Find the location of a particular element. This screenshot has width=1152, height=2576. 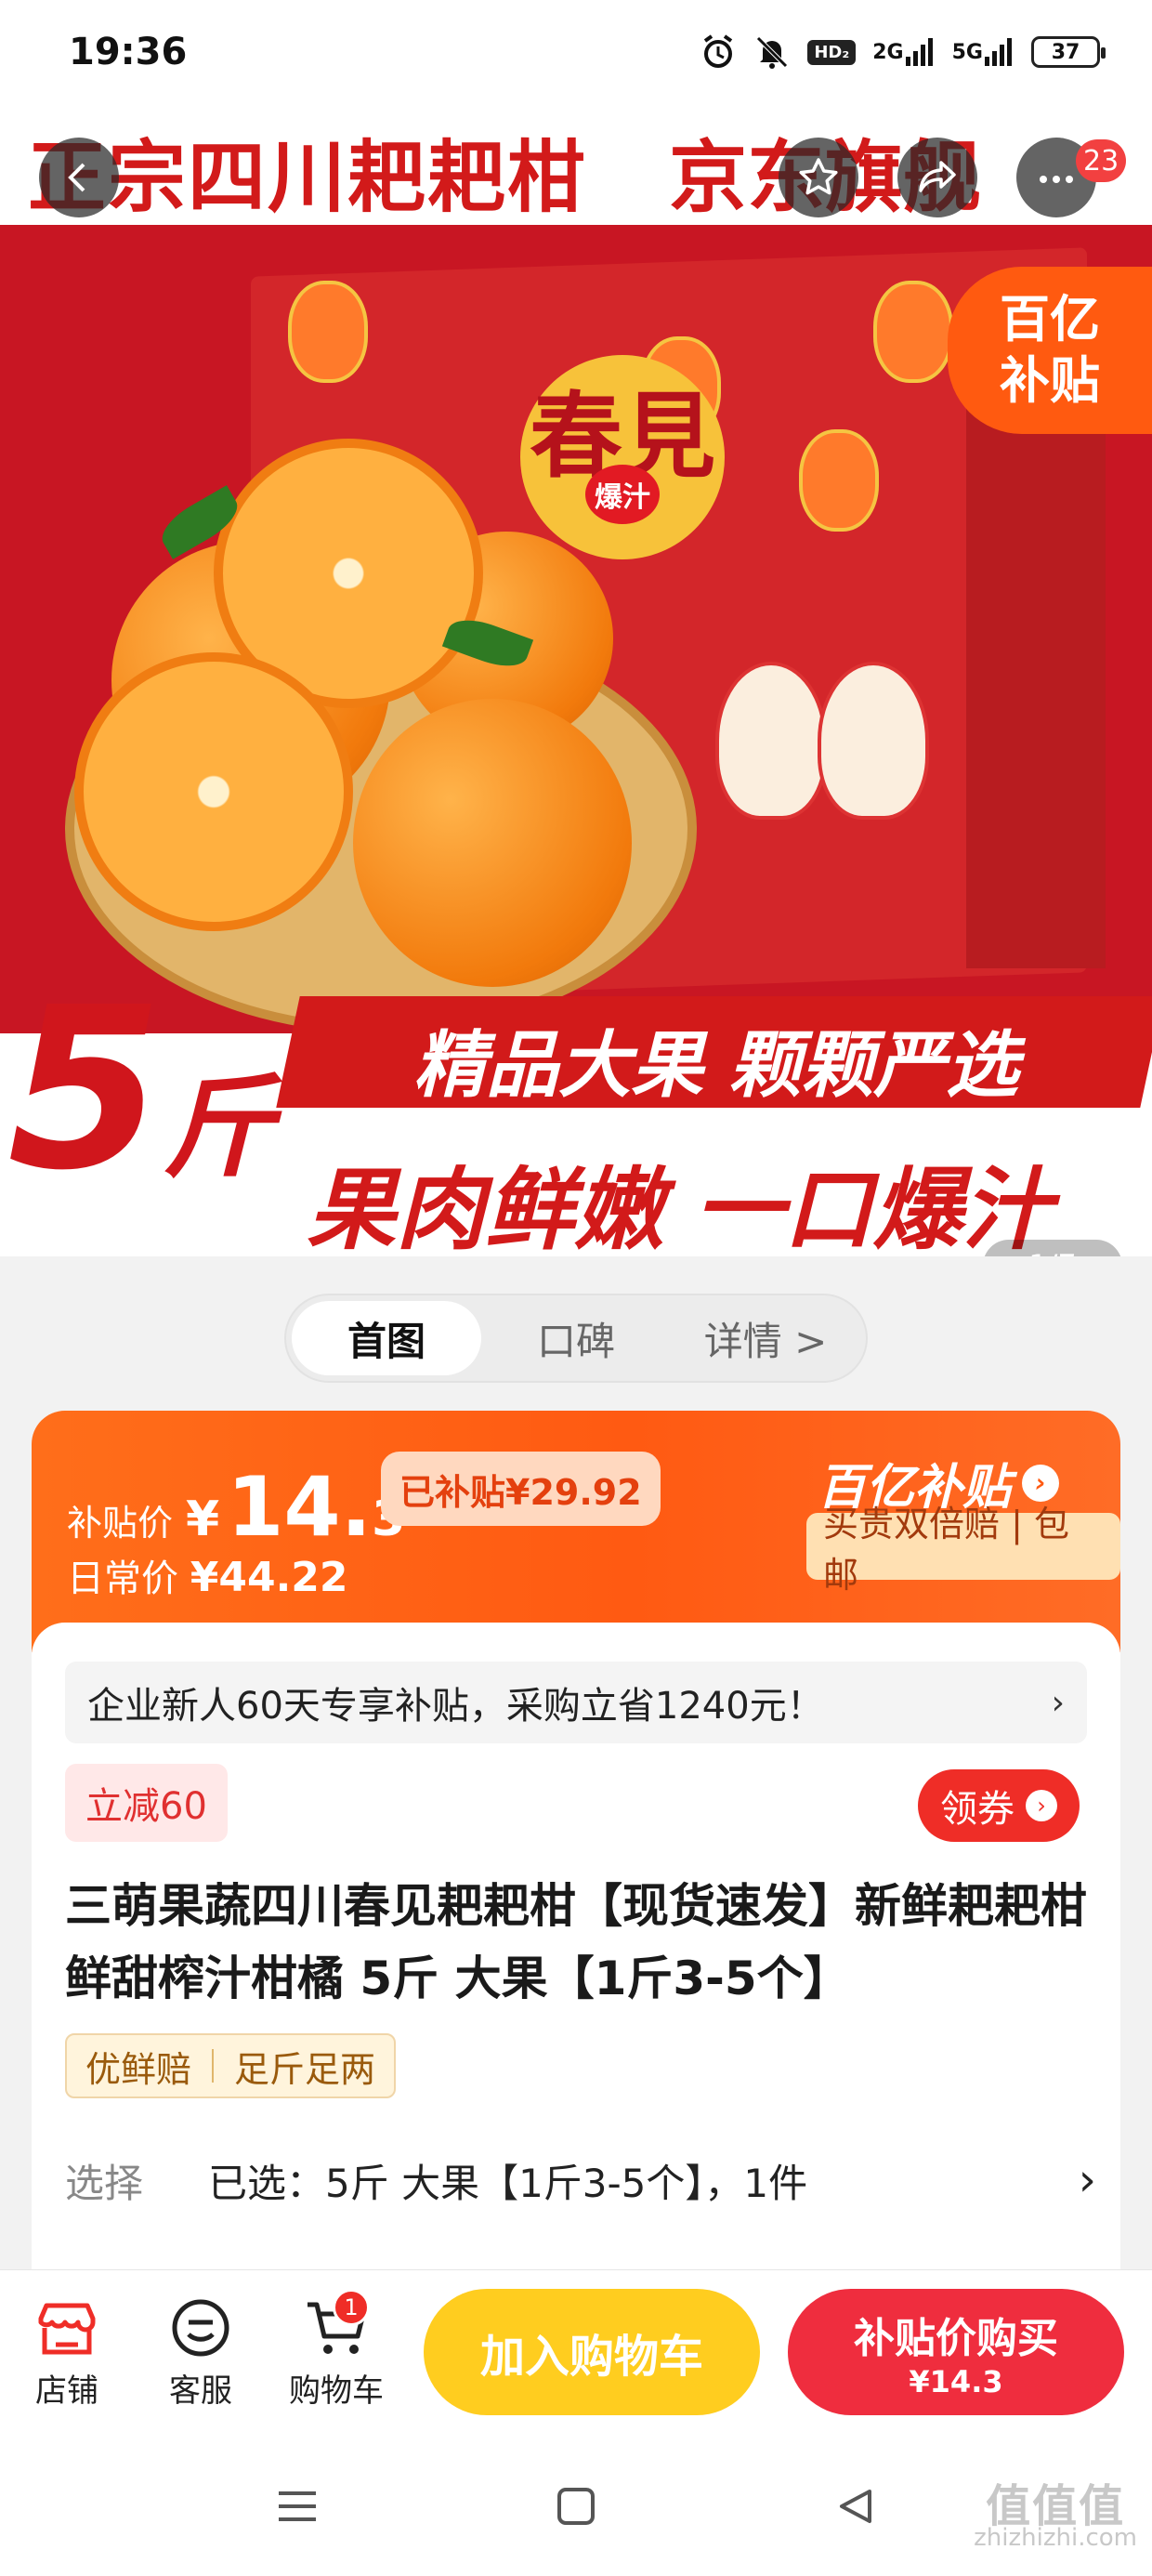

select-value: 已选：5斤 大果【1斤3-5个】，1件 is located at coordinates (508, 2183).